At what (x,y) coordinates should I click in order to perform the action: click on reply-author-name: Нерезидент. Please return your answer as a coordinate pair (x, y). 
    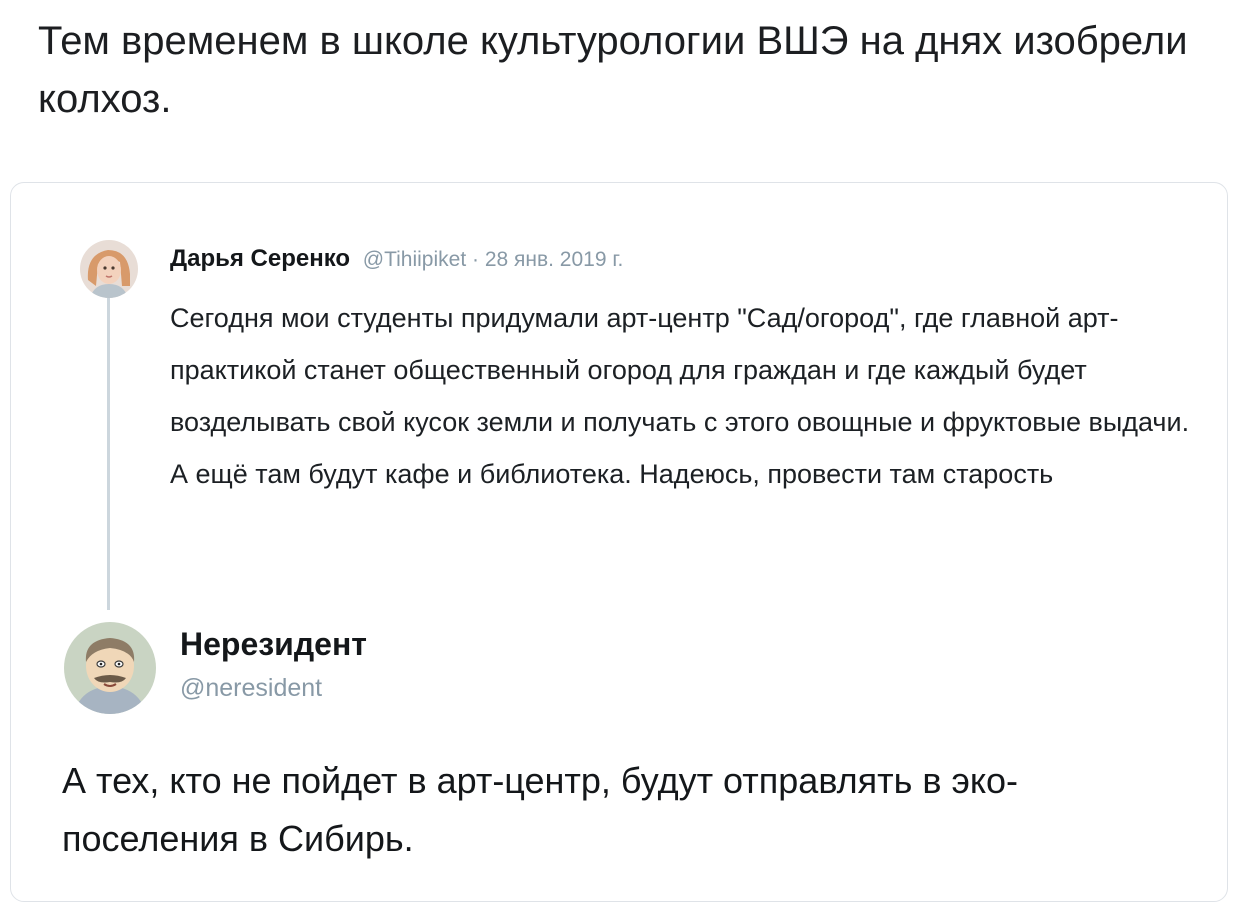
    Looking at the image, I should click on (273, 644).